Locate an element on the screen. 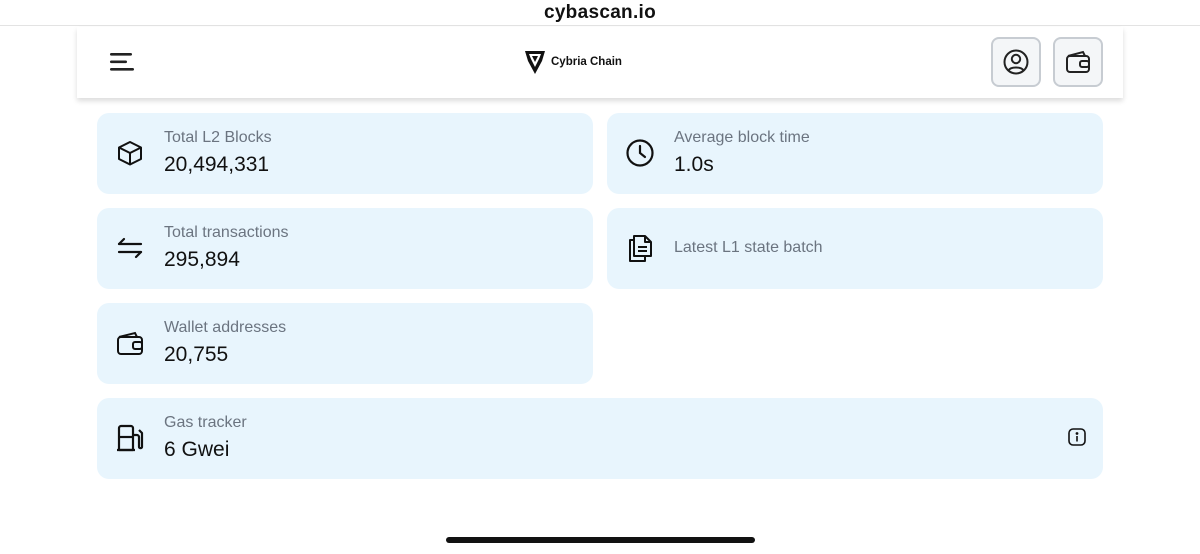 This screenshot has height=554, width=1200. cybria-logo-icon is located at coordinates (535, 62).